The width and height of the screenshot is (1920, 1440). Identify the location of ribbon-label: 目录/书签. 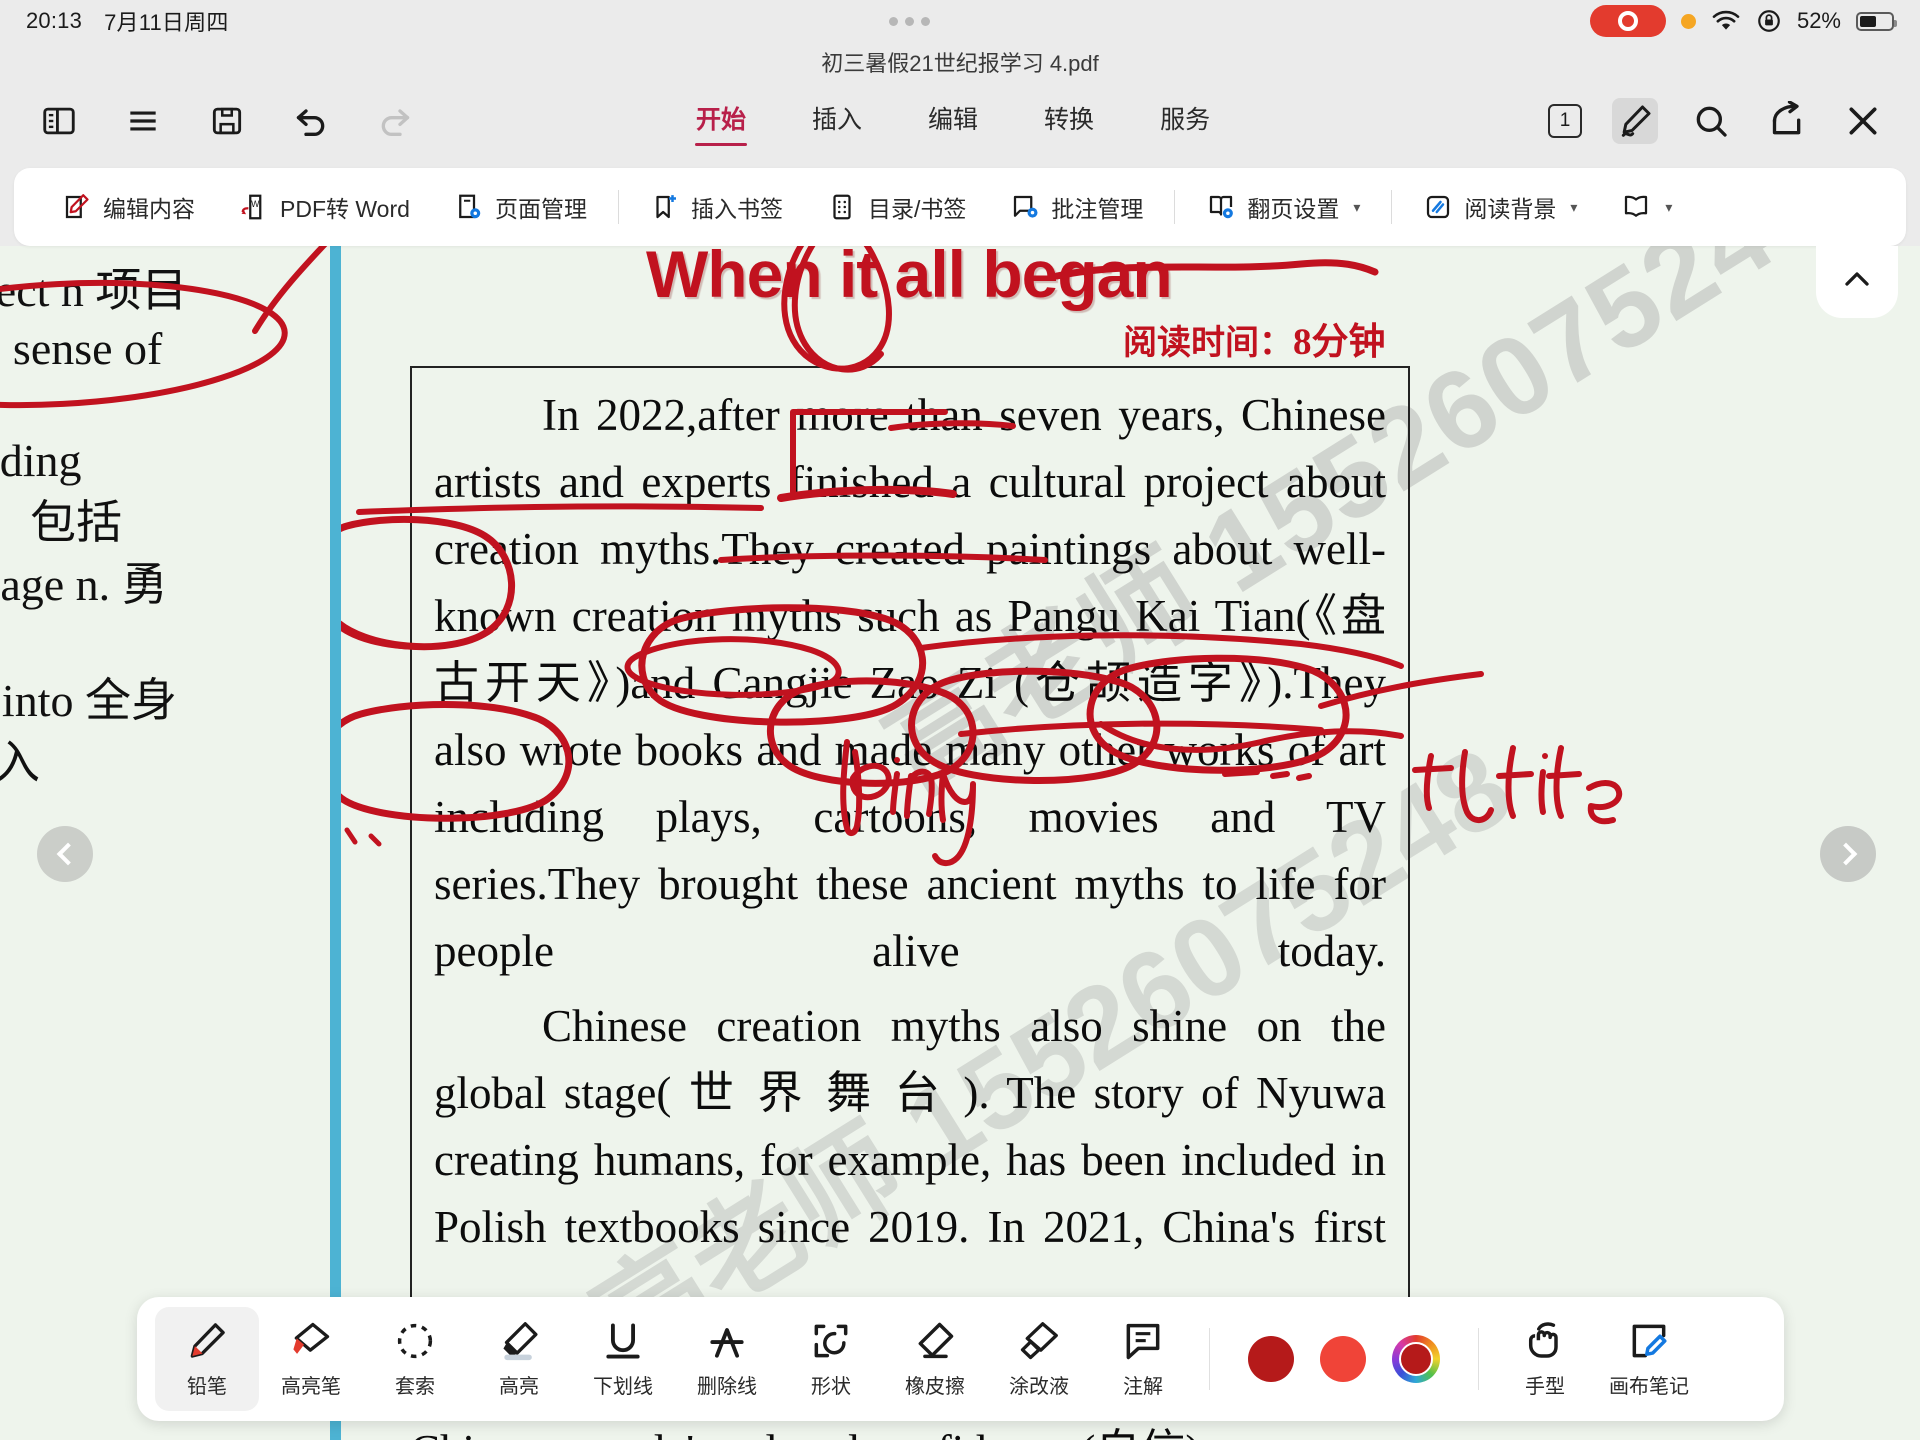
(917, 209).